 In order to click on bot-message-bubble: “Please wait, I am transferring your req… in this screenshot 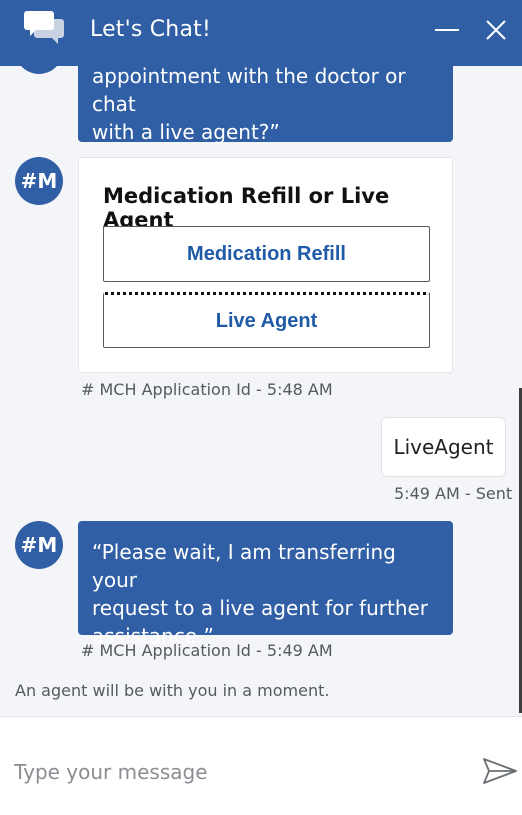, I will do `click(265, 584)`.